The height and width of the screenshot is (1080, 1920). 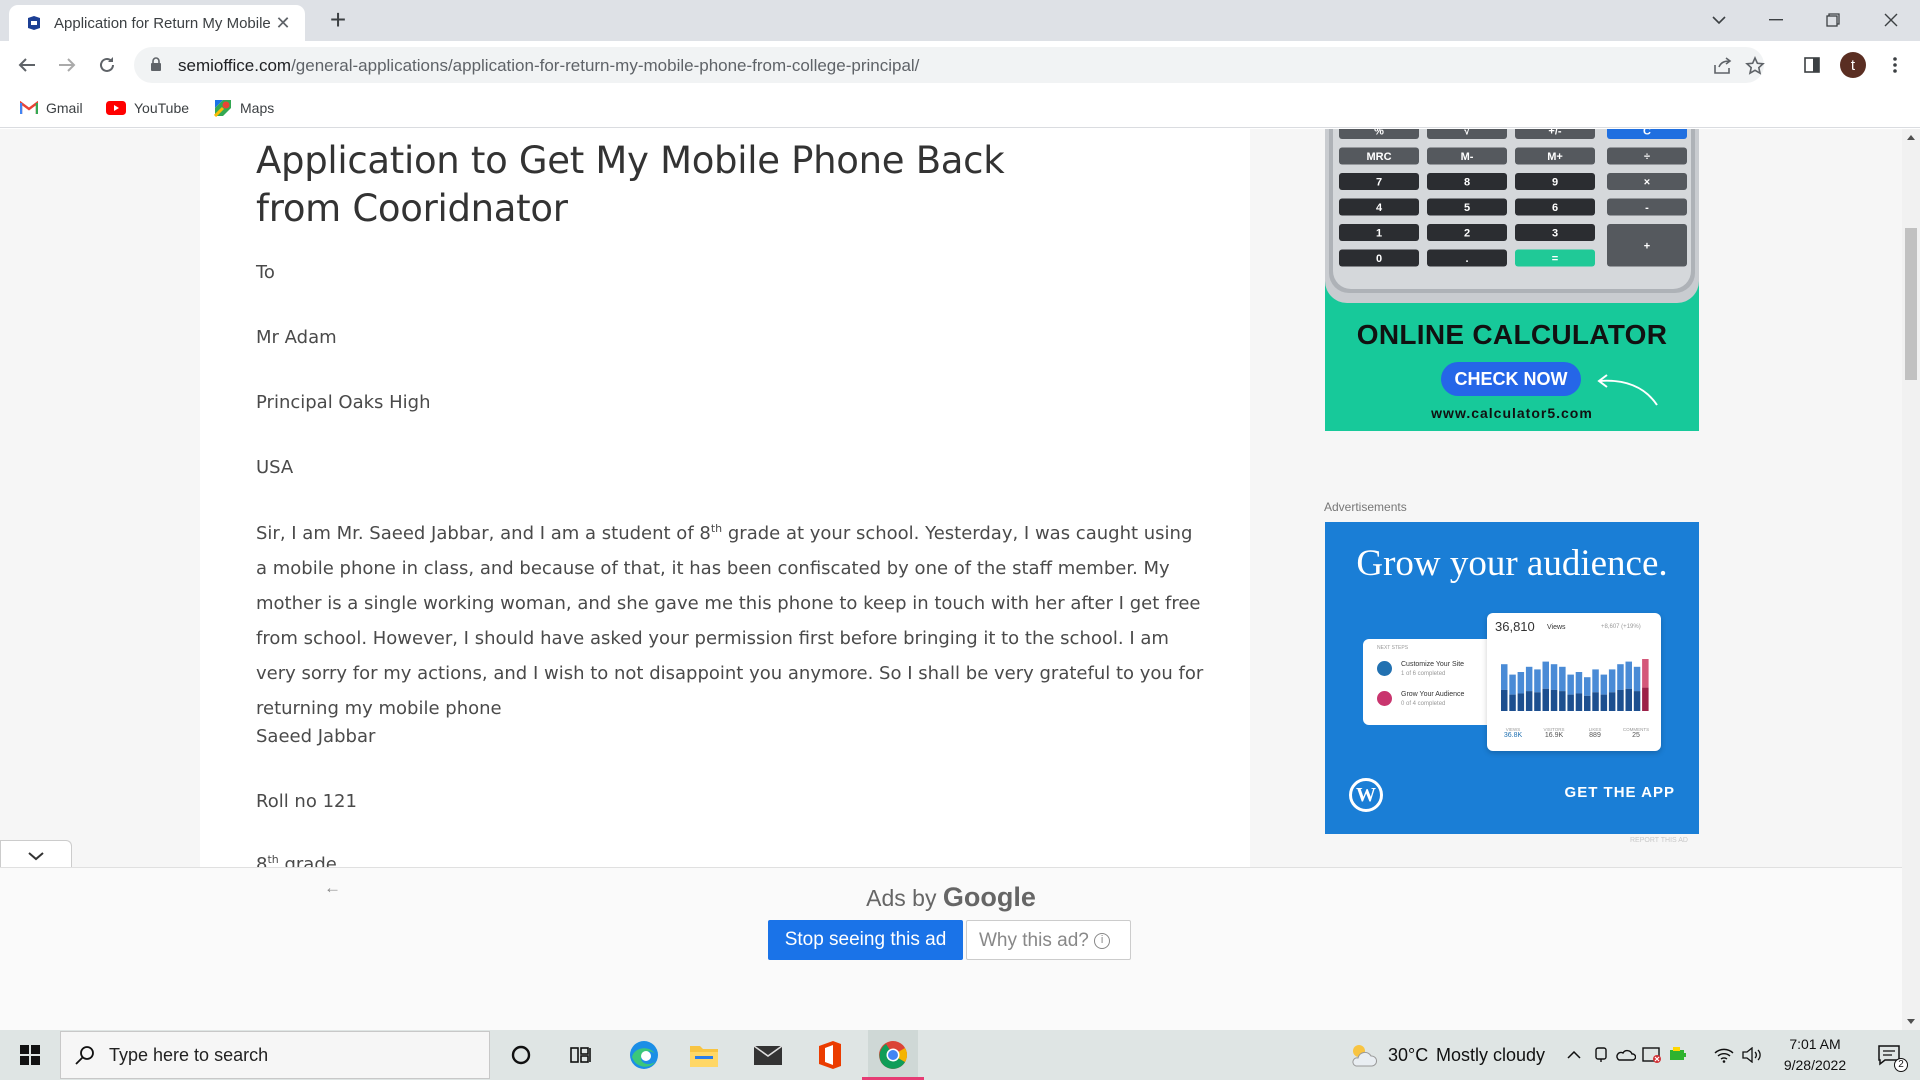 What do you see at coordinates (1408, 1055) in the screenshot?
I see `weather-temperature: 30°C` at bounding box center [1408, 1055].